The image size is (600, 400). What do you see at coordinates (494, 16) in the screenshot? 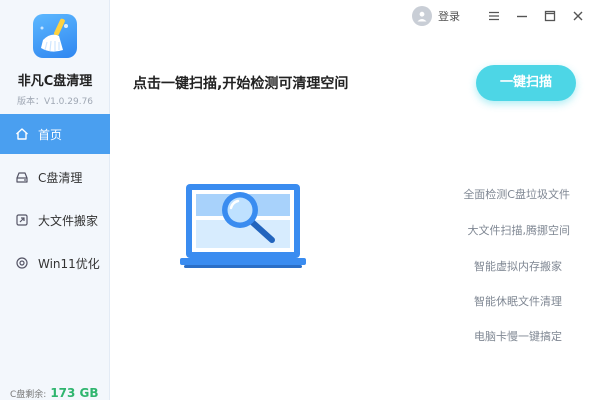
I see `menu-icon` at bounding box center [494, 16].